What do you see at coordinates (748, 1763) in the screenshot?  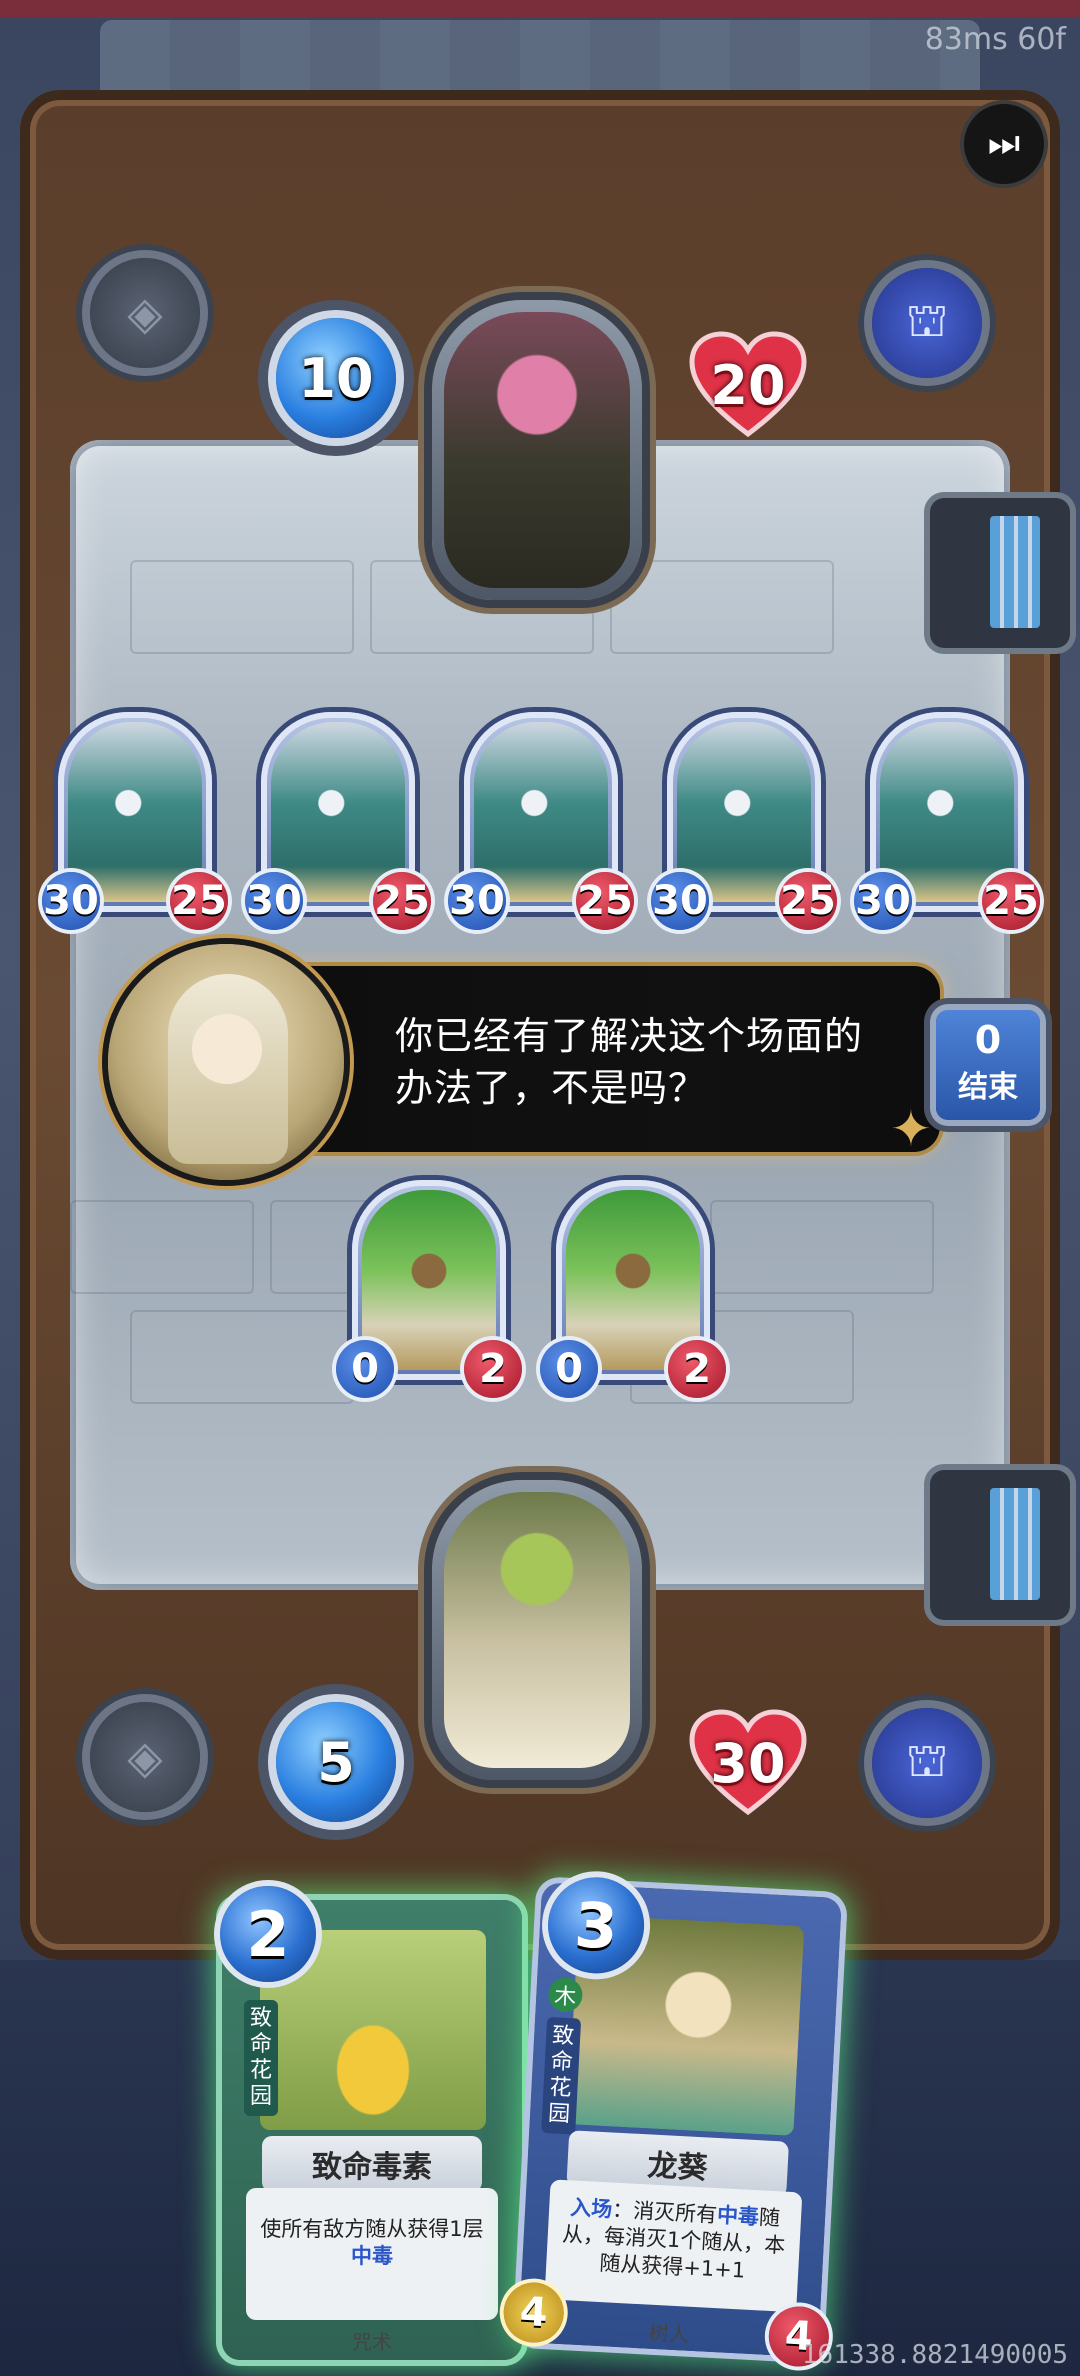 I see `player-health-heart: 30` at bounding box center [748, 1763].